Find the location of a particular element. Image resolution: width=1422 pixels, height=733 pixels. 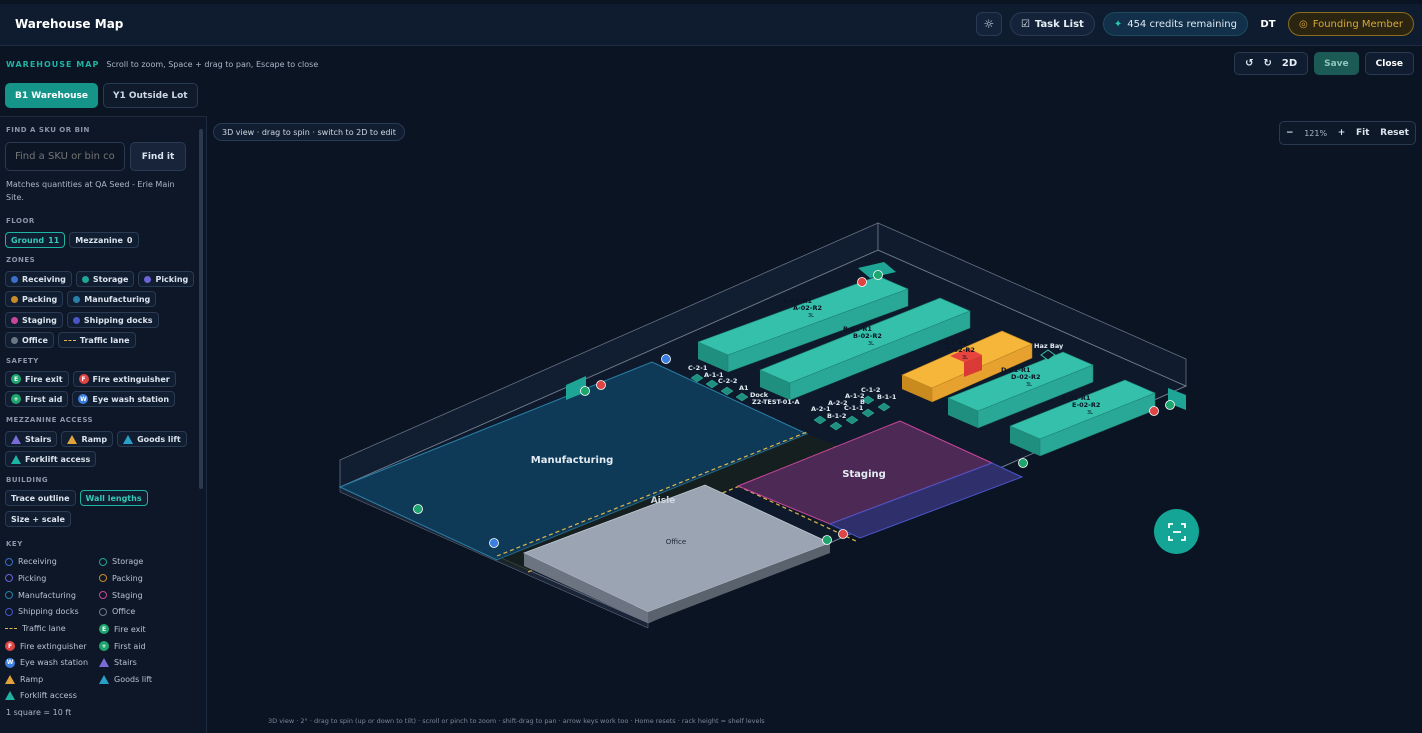

zones-title: ZONES is located at coordinates (21, 260).